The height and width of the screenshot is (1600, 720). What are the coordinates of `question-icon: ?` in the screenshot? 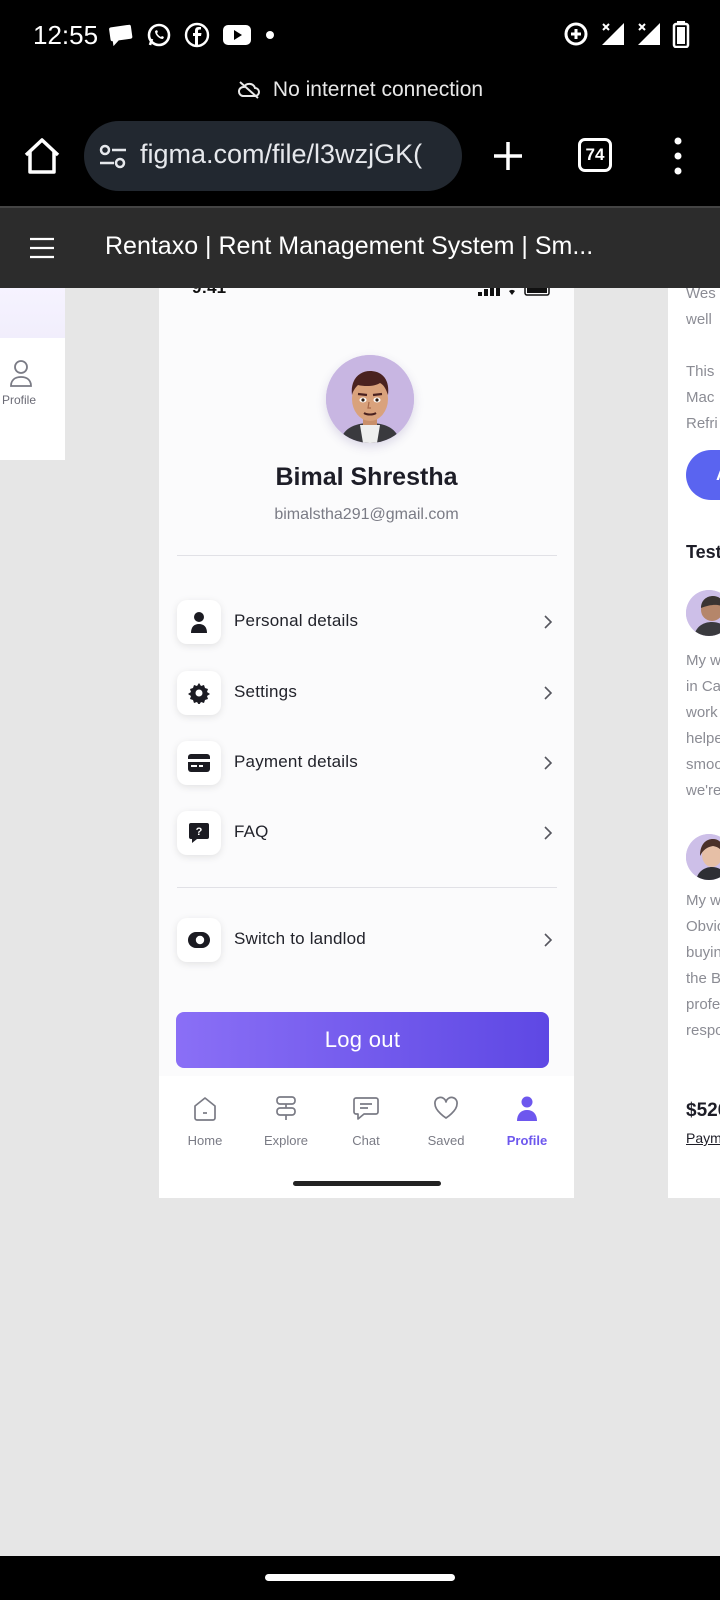 It's located at (199, 833).